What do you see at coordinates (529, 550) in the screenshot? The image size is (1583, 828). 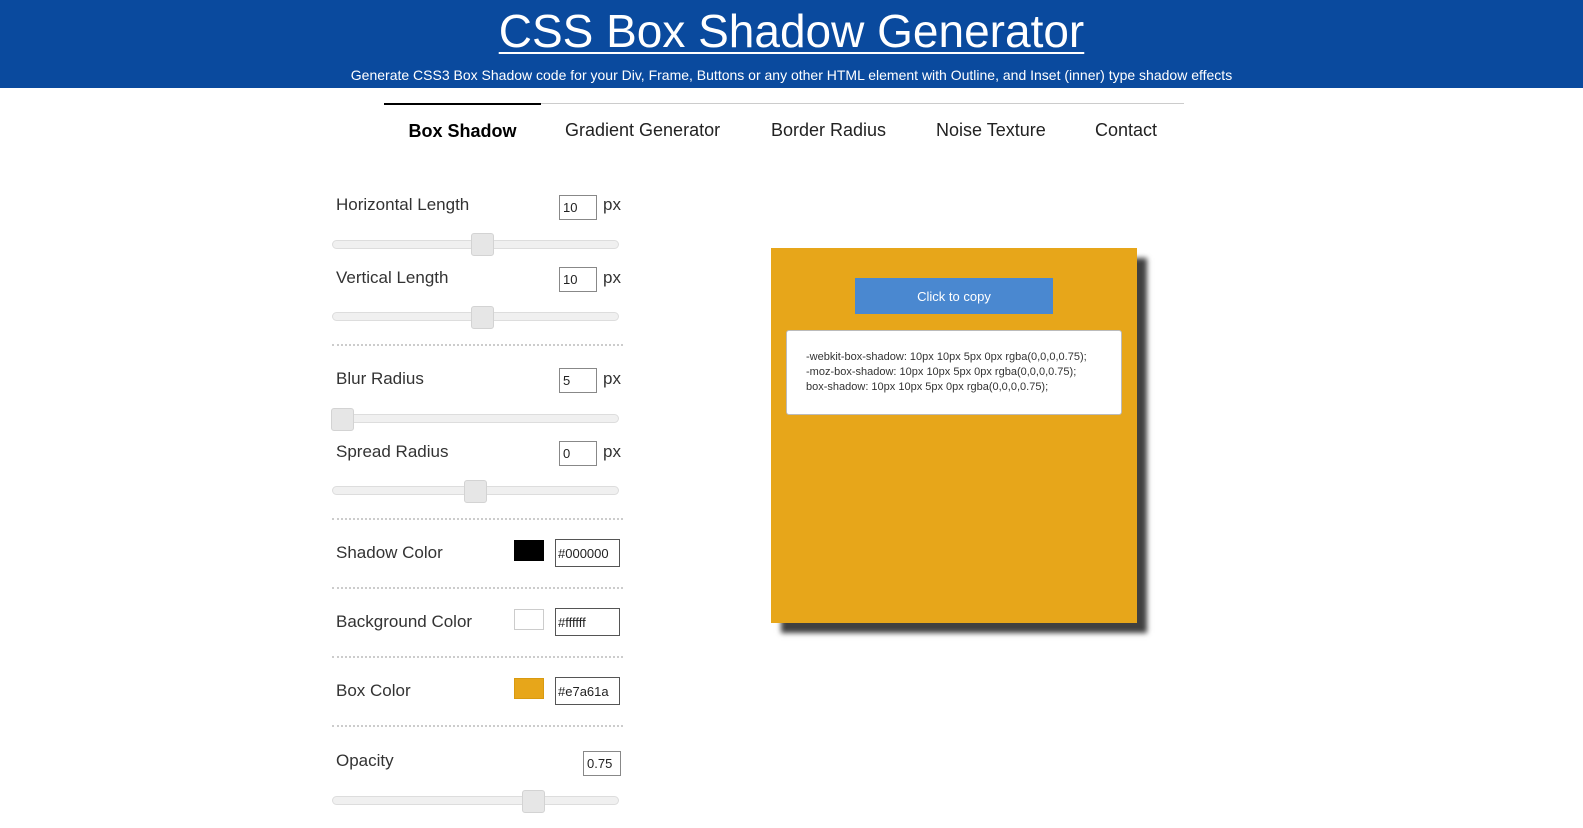 I see `shadow-color-swatch` at bounding box center [529, 550].